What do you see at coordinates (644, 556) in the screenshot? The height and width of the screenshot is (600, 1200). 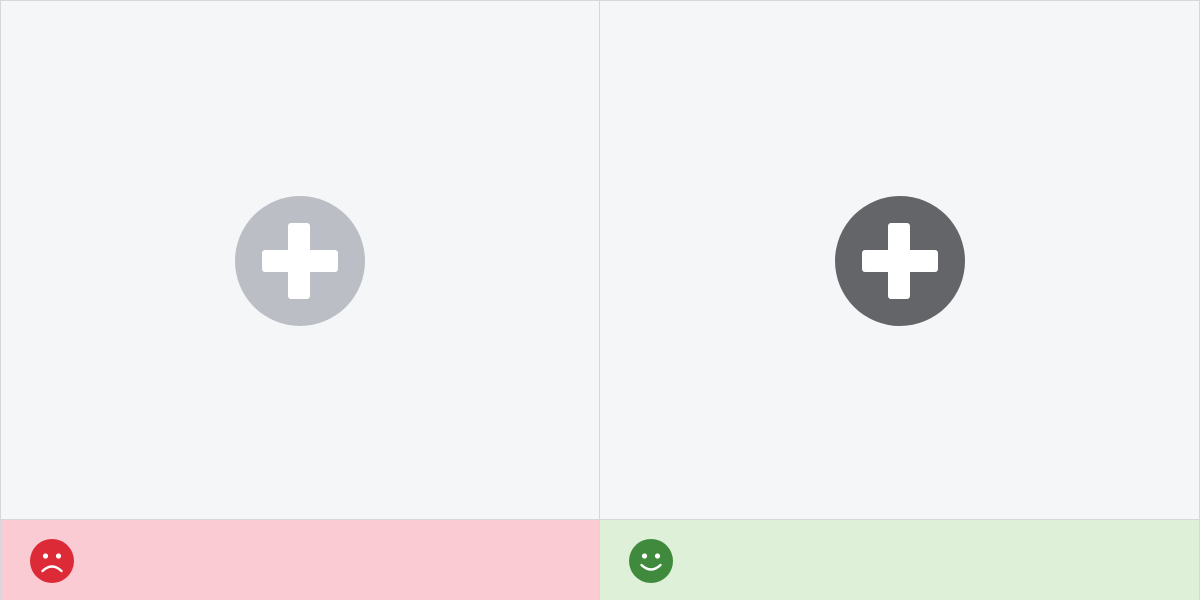 I see `happy-face-left-eye` at bounding box center [644, 556].